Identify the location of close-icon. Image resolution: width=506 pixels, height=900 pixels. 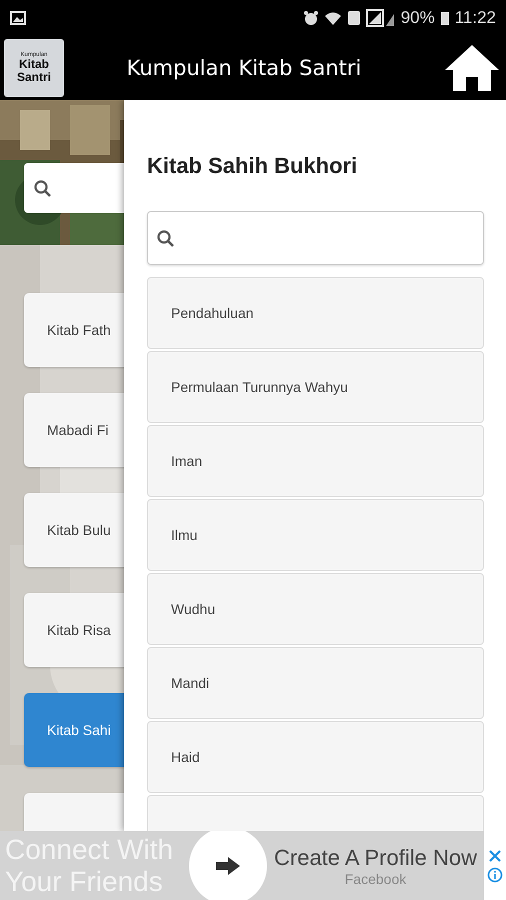
(495, 855).